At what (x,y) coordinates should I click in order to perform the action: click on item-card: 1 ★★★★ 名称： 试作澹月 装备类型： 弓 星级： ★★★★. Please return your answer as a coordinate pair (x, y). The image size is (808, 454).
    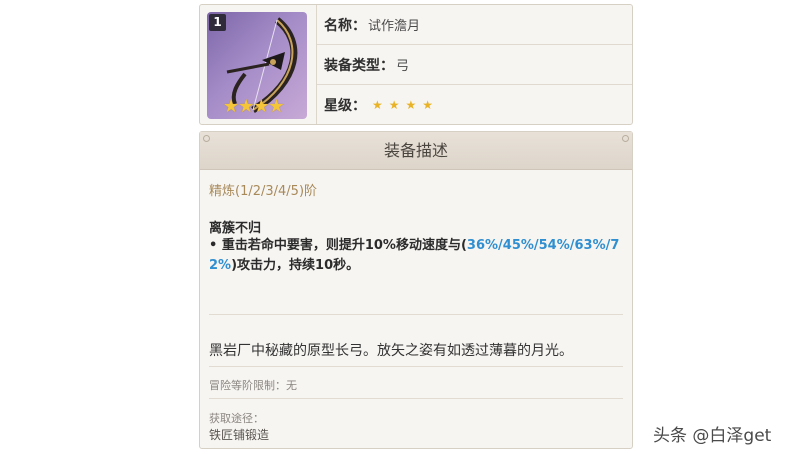
    Looking at the image, I should click on (416, 64).